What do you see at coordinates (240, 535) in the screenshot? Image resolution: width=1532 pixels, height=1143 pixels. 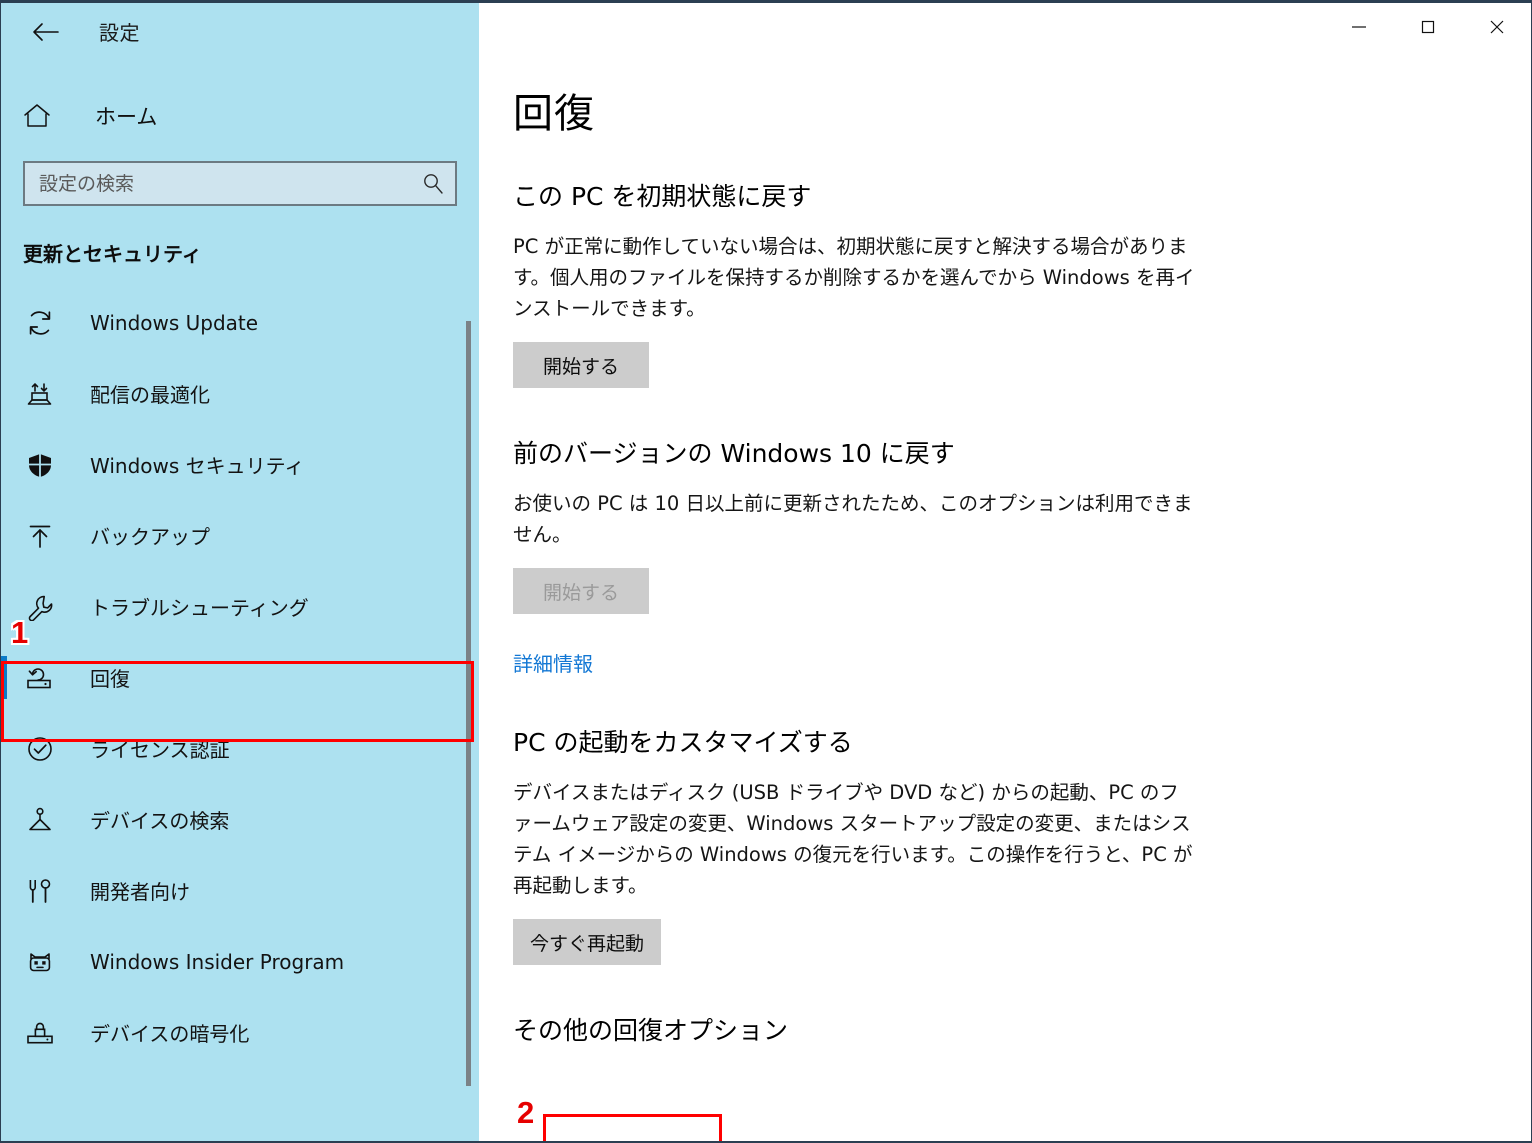 I see `sidebar-item-backup: バックアップ` at bounding box center [240, 535].